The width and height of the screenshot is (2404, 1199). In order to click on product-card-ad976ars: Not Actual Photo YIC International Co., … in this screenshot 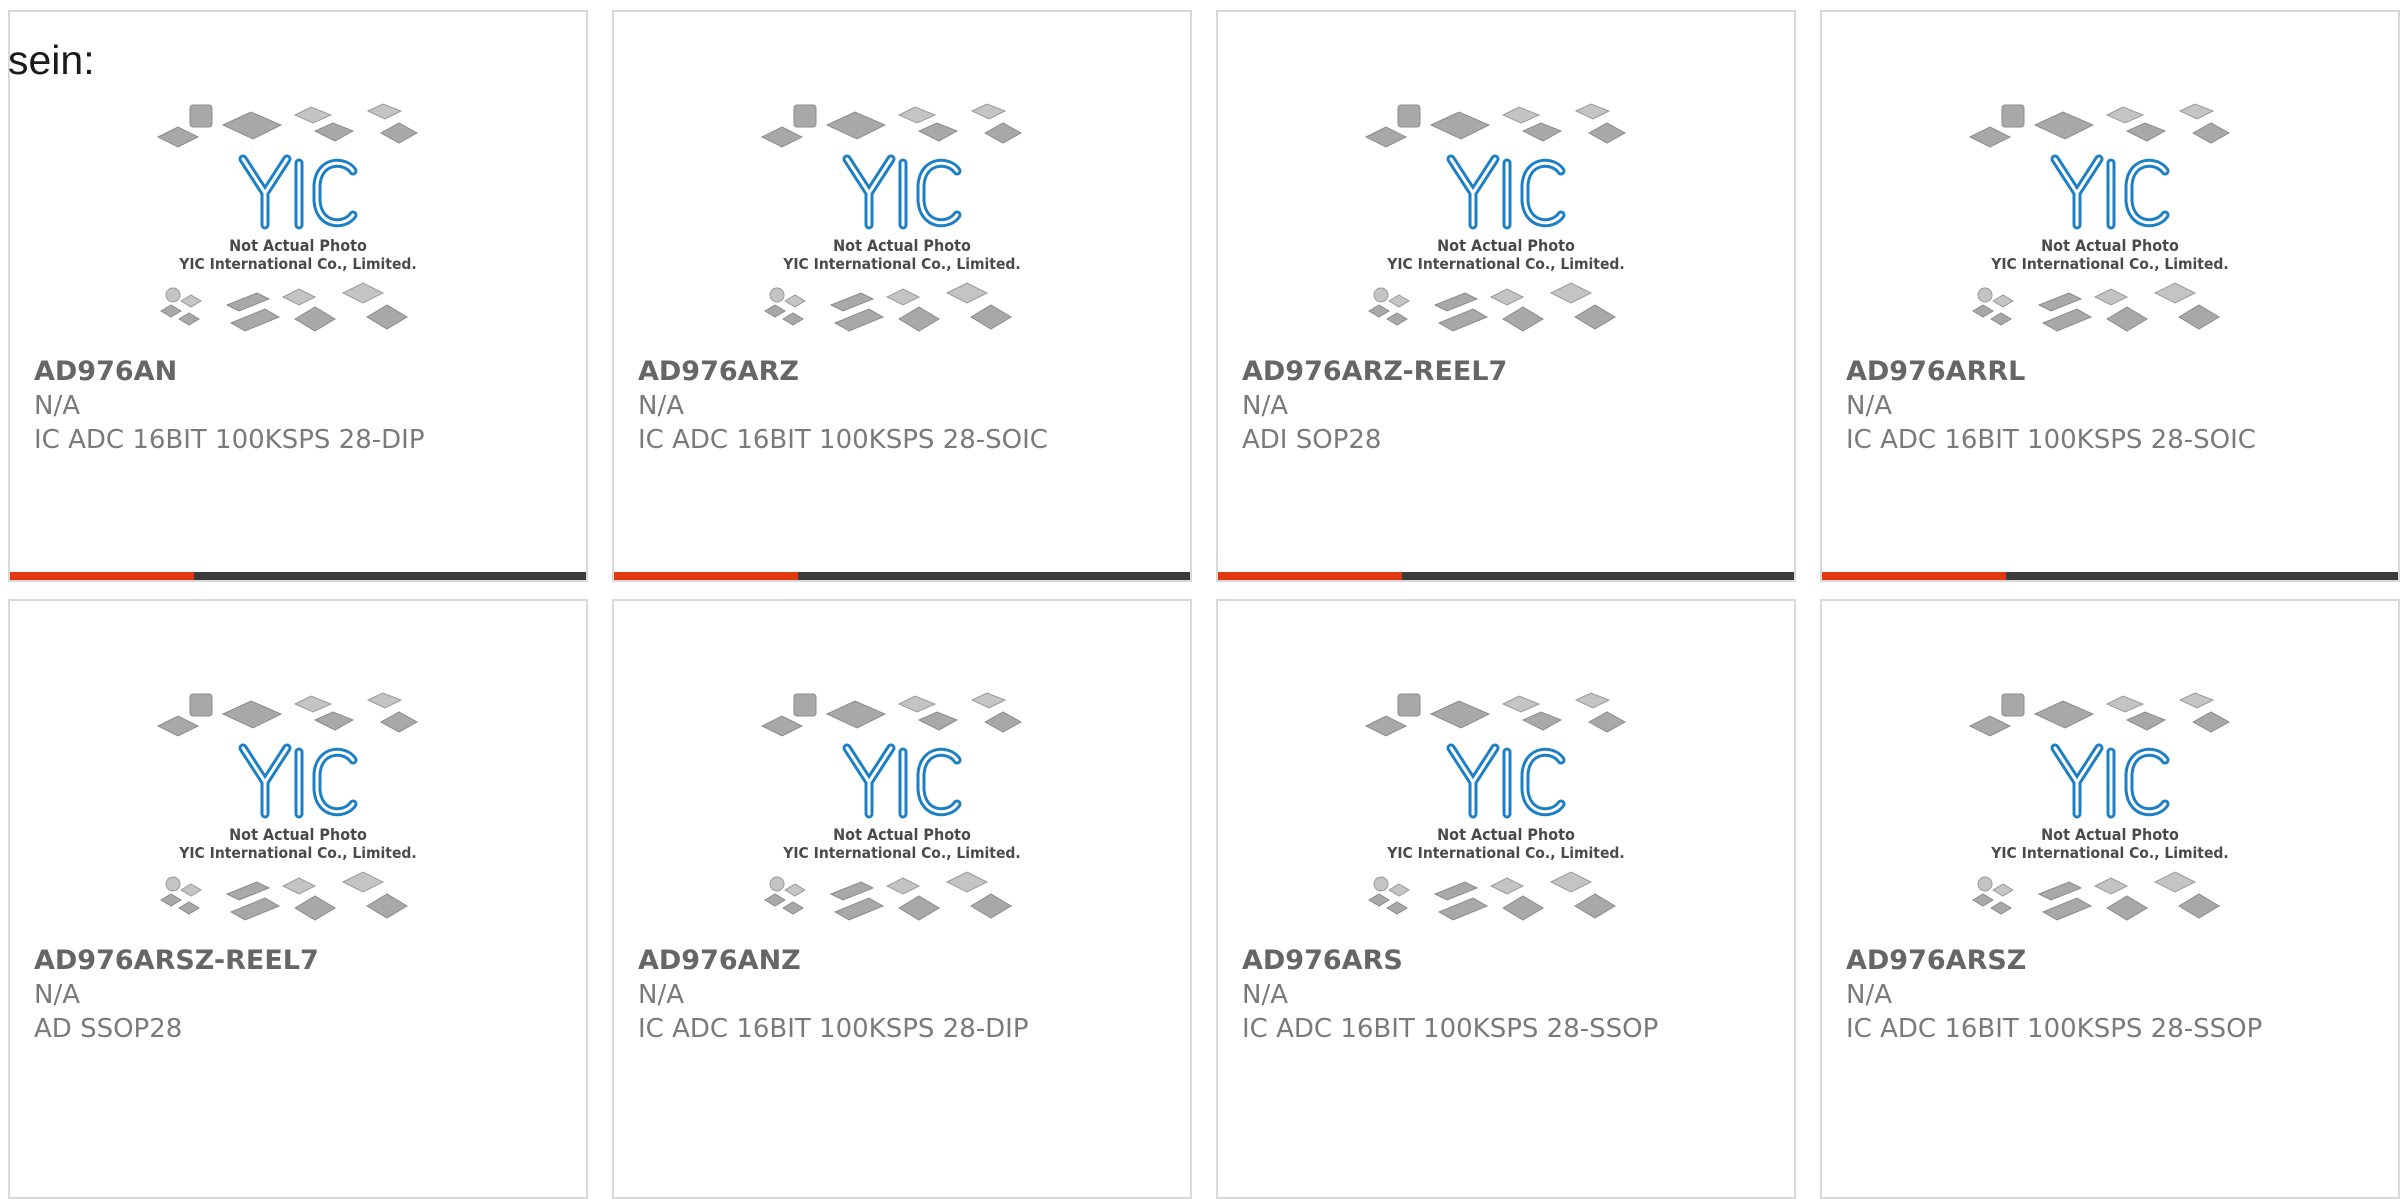, I will do `click(1506, 899)`.